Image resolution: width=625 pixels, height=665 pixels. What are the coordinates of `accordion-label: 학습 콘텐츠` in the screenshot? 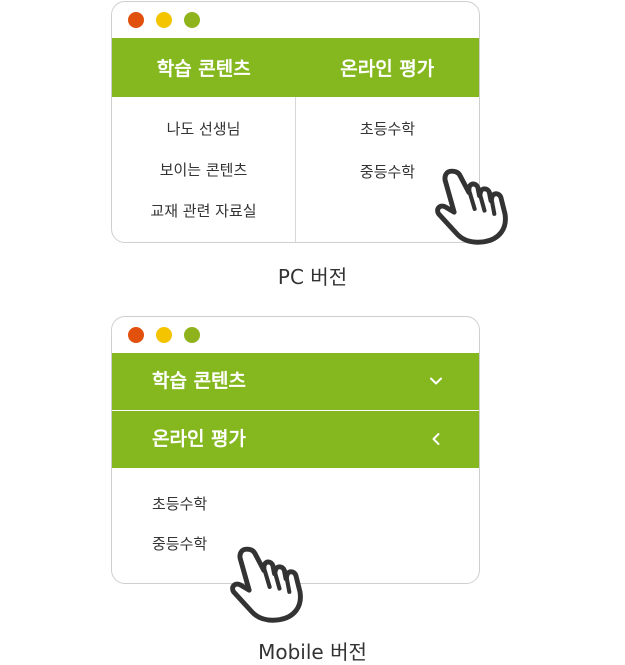 It's located at (199, 381).